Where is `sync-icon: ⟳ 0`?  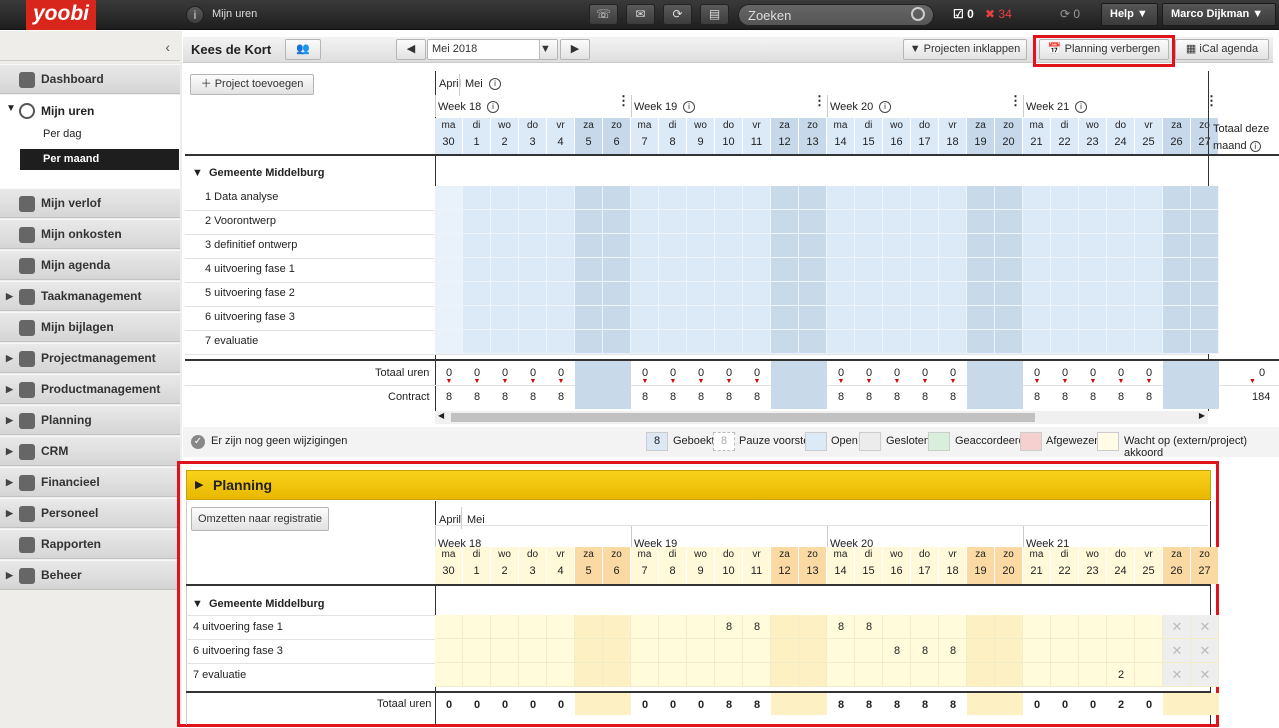 sync-icon: ⟳ 0 is located at coordinates (1070, 14).